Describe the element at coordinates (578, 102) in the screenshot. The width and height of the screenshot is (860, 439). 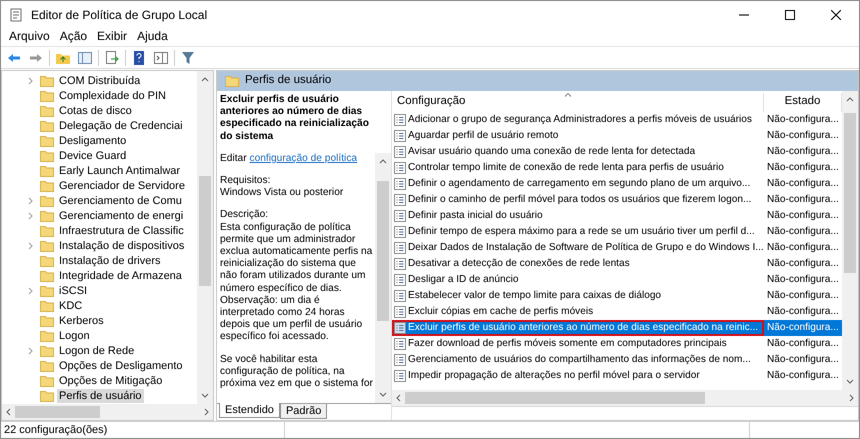
I see `column-header: Configuração` at that location.